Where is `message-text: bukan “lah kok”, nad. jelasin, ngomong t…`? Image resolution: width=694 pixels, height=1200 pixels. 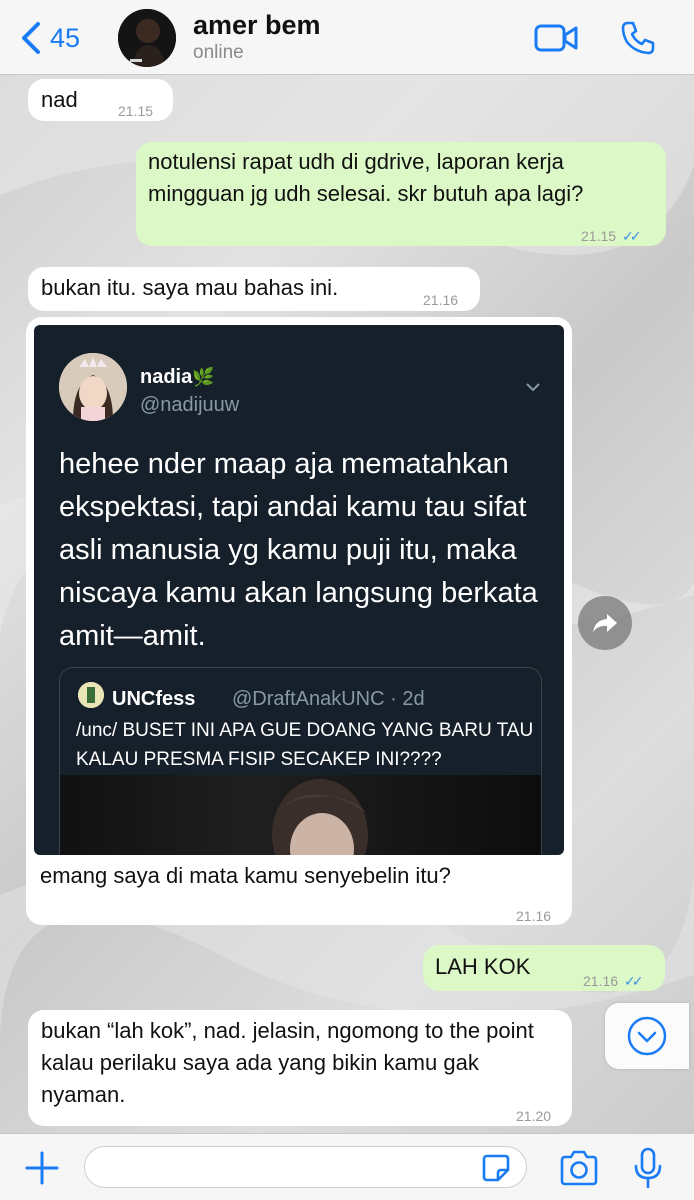 message-text: bukan “lah kok”, nad. jelasin, ngomong t… is located at coordinates (287, 1062).